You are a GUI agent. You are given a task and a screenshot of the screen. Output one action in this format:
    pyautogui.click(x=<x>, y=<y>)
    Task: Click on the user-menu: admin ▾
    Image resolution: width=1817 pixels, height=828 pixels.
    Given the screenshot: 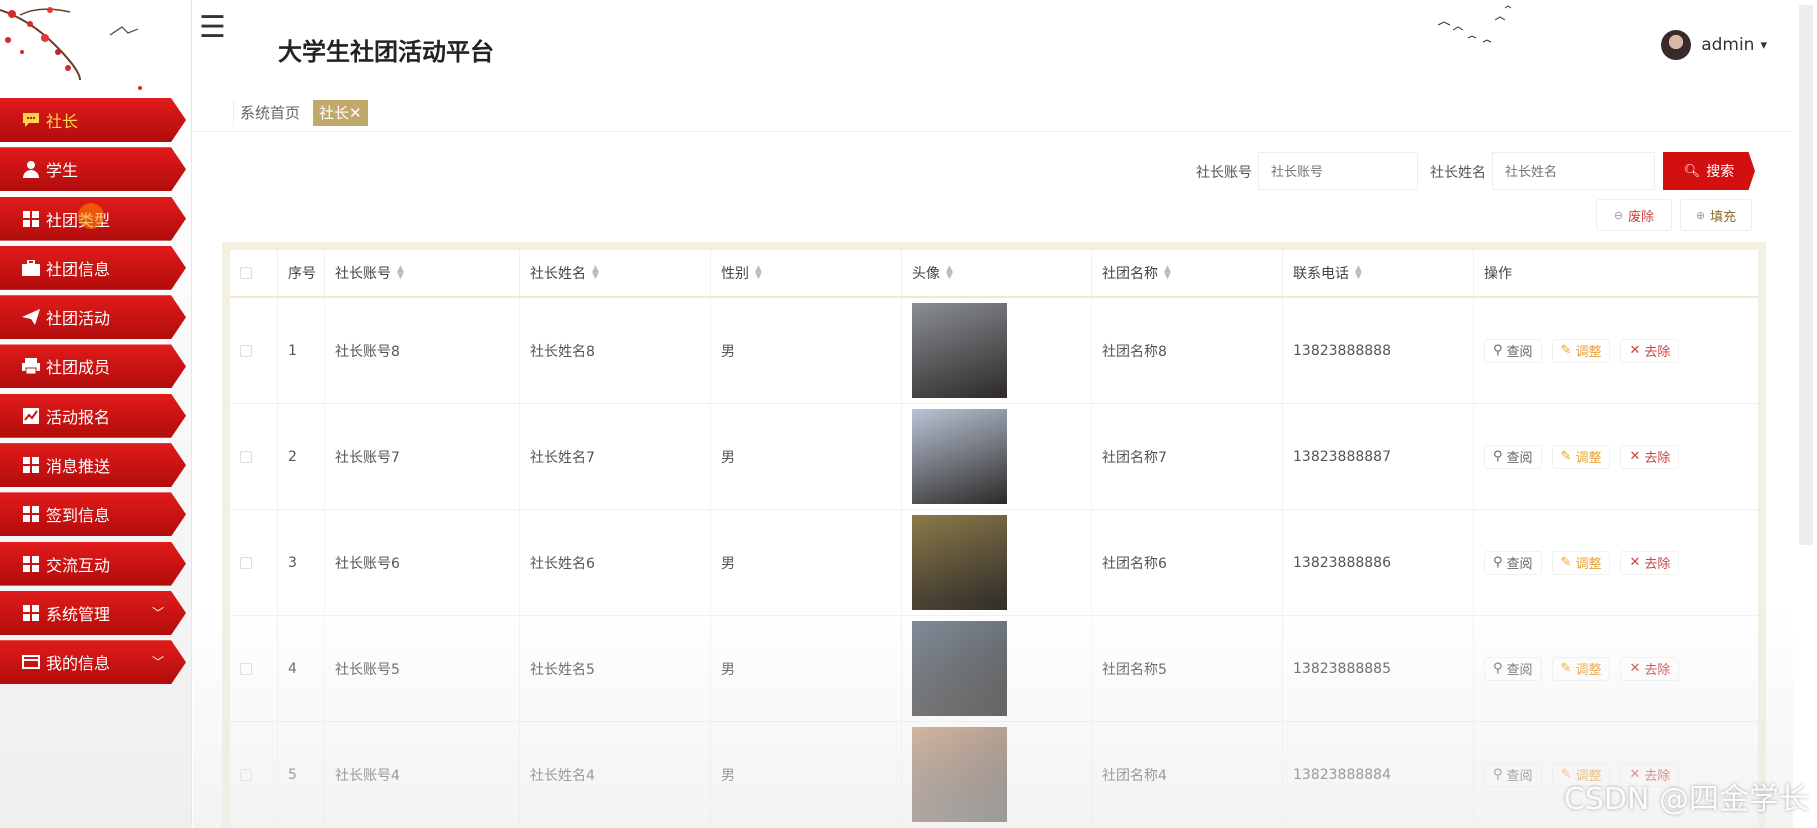 What is the action you would take?
    pyautogui.click(x=1714, y=45)
    